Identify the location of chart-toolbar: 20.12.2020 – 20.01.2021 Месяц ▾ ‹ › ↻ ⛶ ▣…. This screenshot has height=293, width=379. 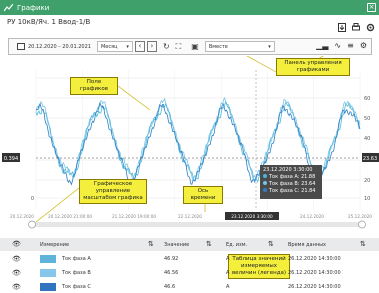
(190, 46).